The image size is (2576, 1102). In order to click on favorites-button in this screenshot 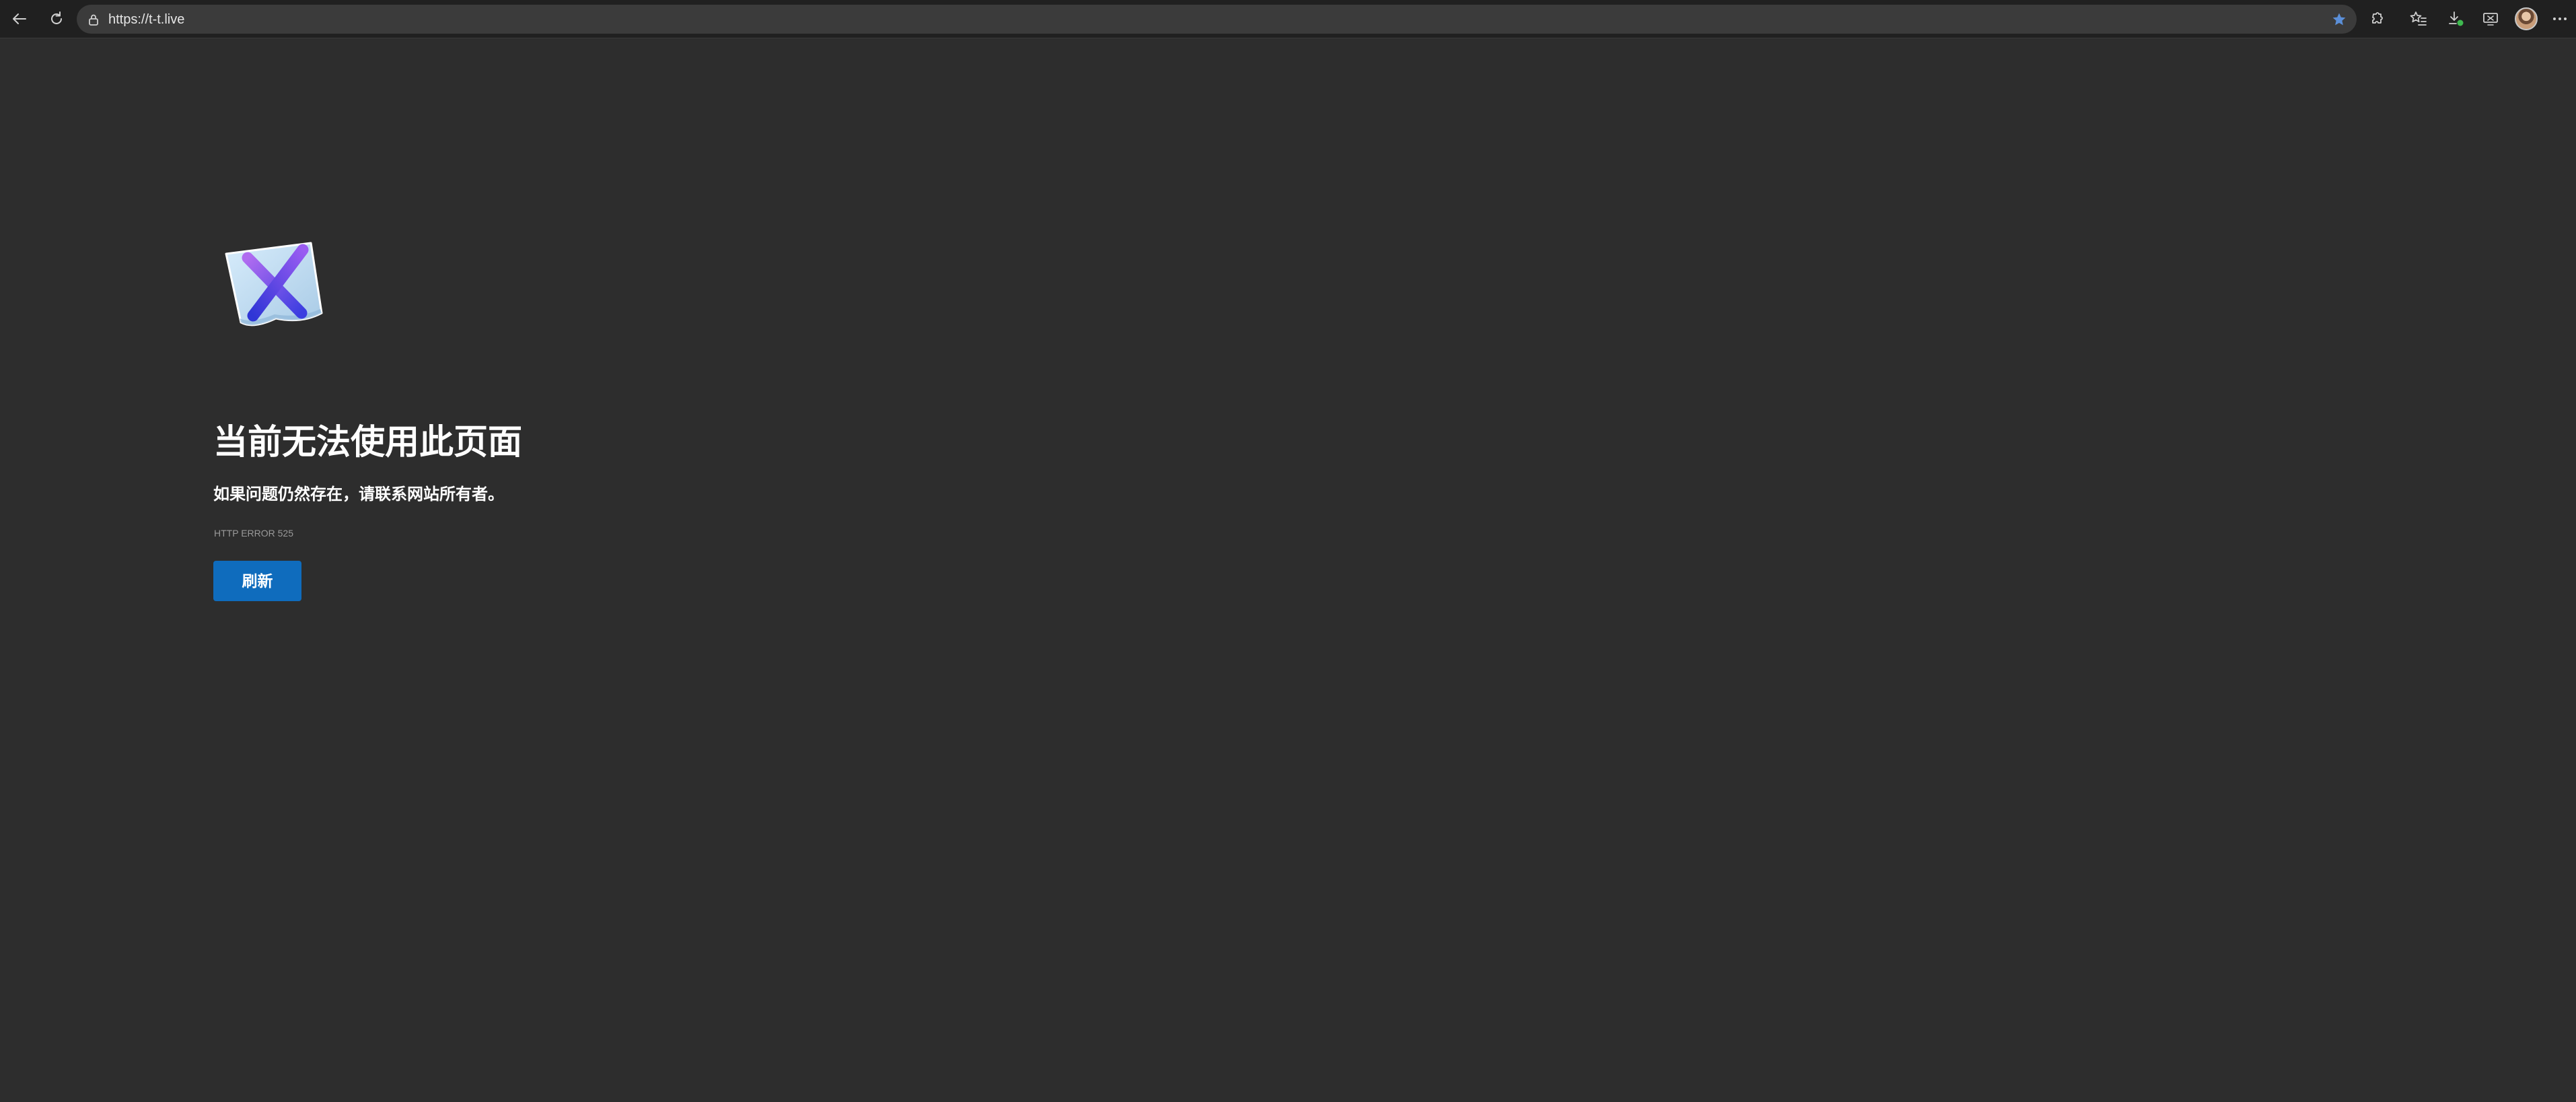, I will do `click(2418, 18)`.